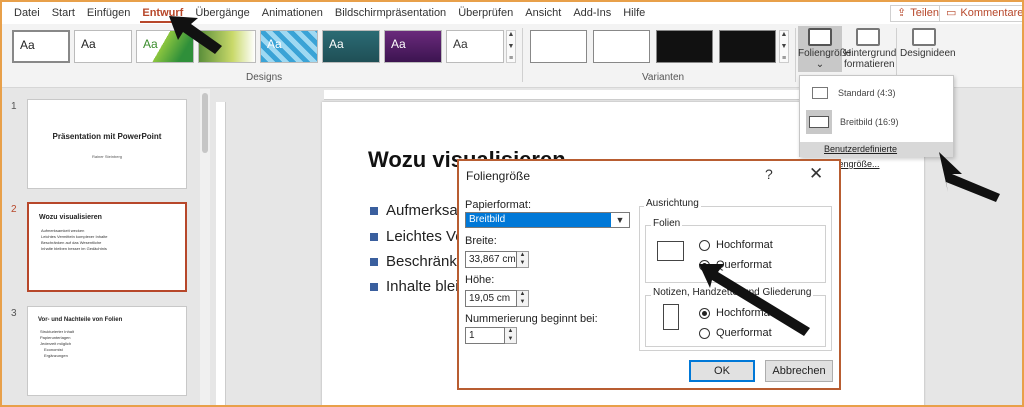 Image resolution: width=1024 pixels, height=407 pixels. Describe the element at coordinates (820, 37) in the screenshot. I see `slide-size-icon` at that location.